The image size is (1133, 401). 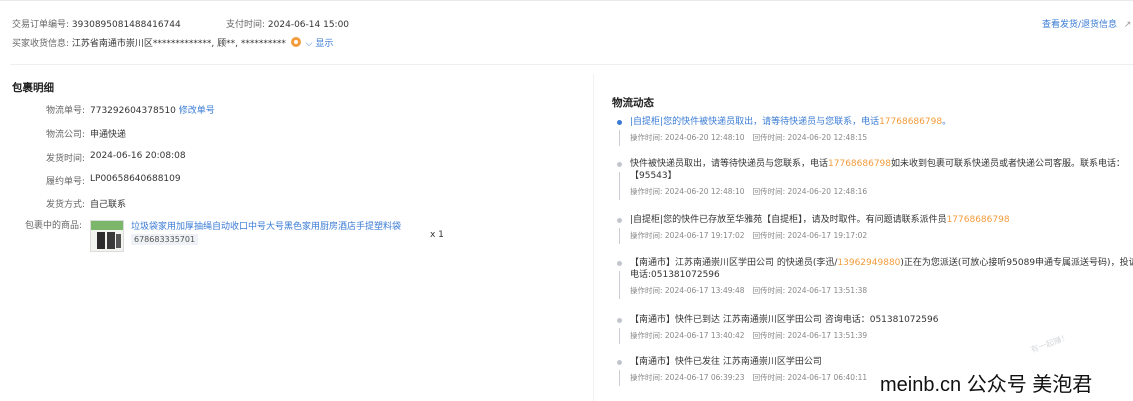 I want to click on pay-time-row: 支付时间: 2024-06-14 15:00, so click(x=287, y=23).